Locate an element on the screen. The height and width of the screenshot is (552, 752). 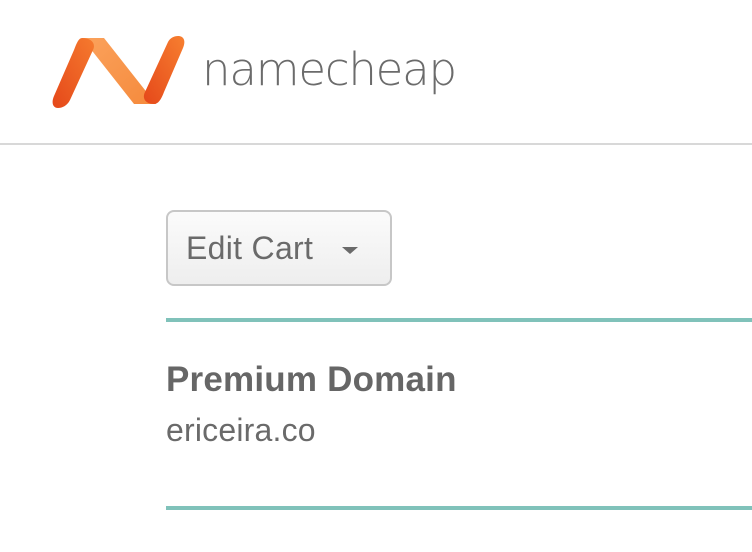
namecheap-logo-icon is located at coordinates (118, 72).